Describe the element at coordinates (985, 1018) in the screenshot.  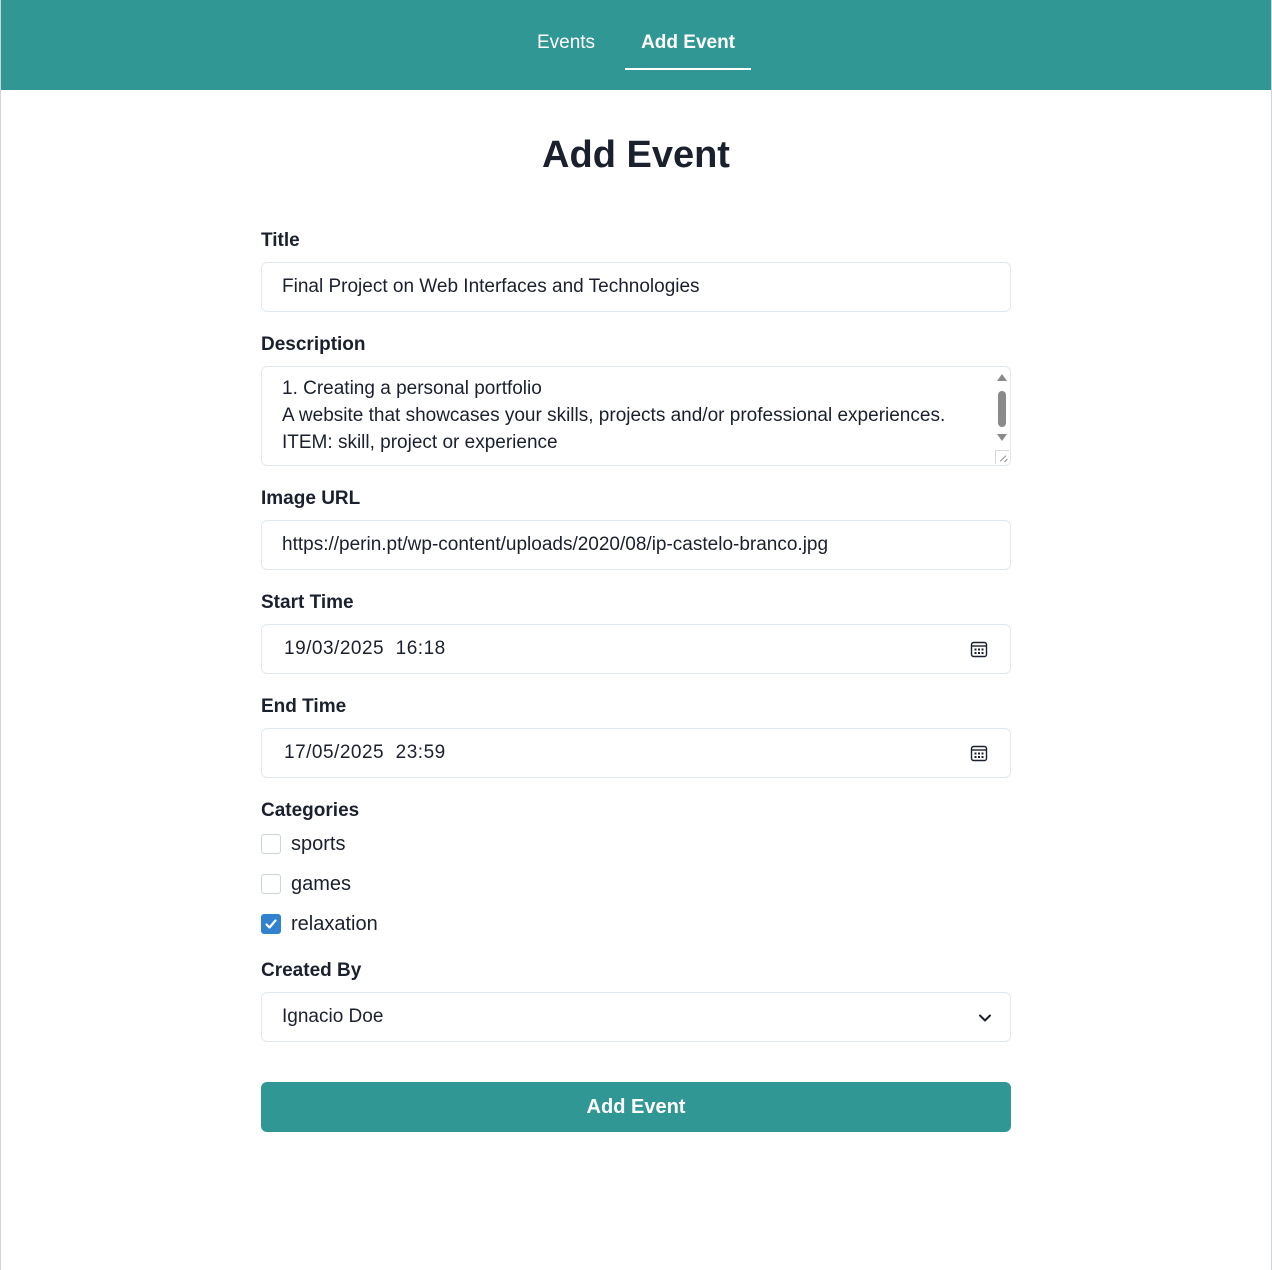
I see `chevron-down-icon` at that location.